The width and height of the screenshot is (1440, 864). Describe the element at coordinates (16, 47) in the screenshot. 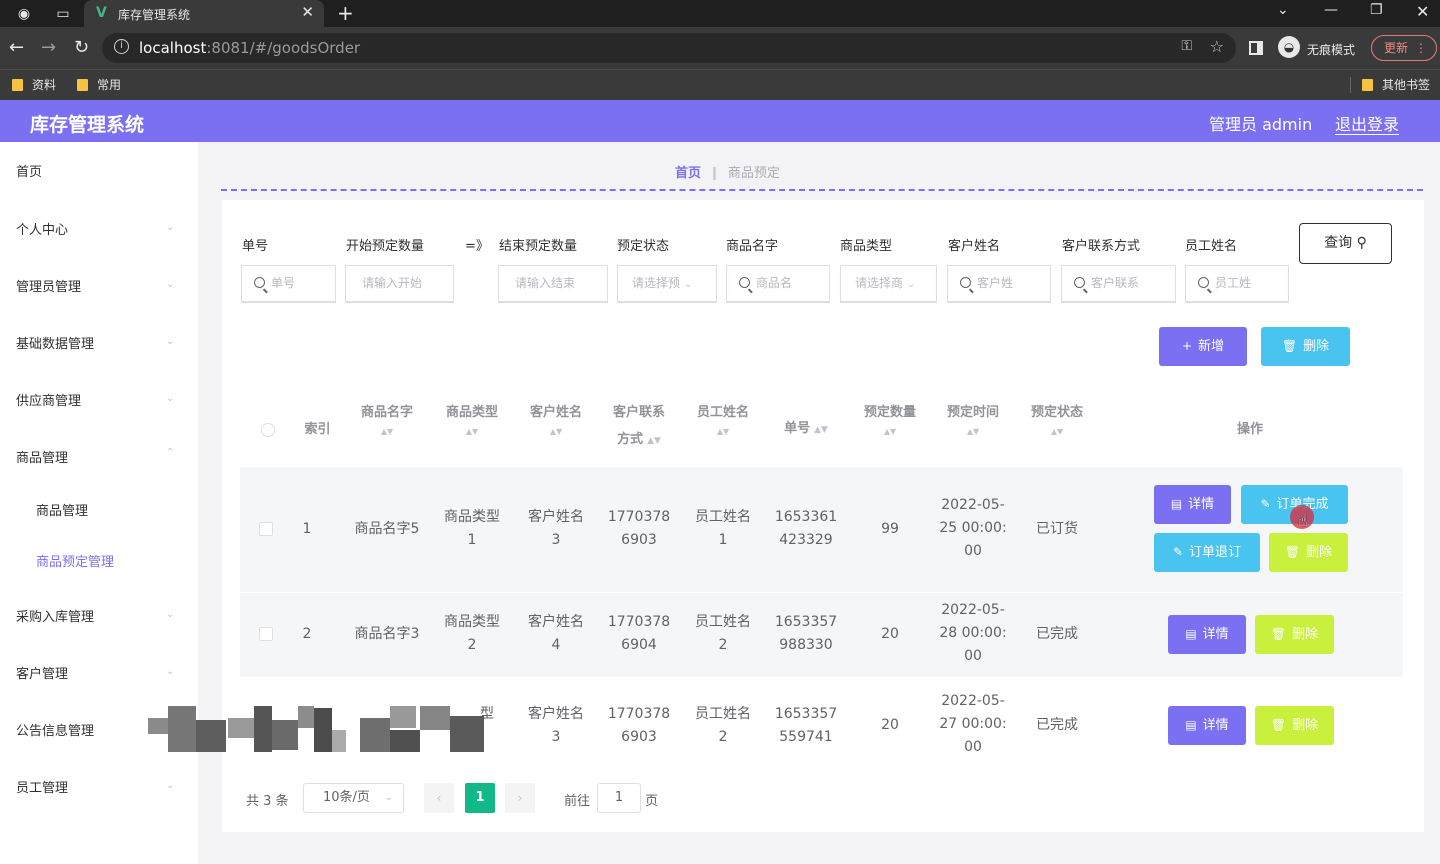

I see `back-arrow-icon: ←` at that location.